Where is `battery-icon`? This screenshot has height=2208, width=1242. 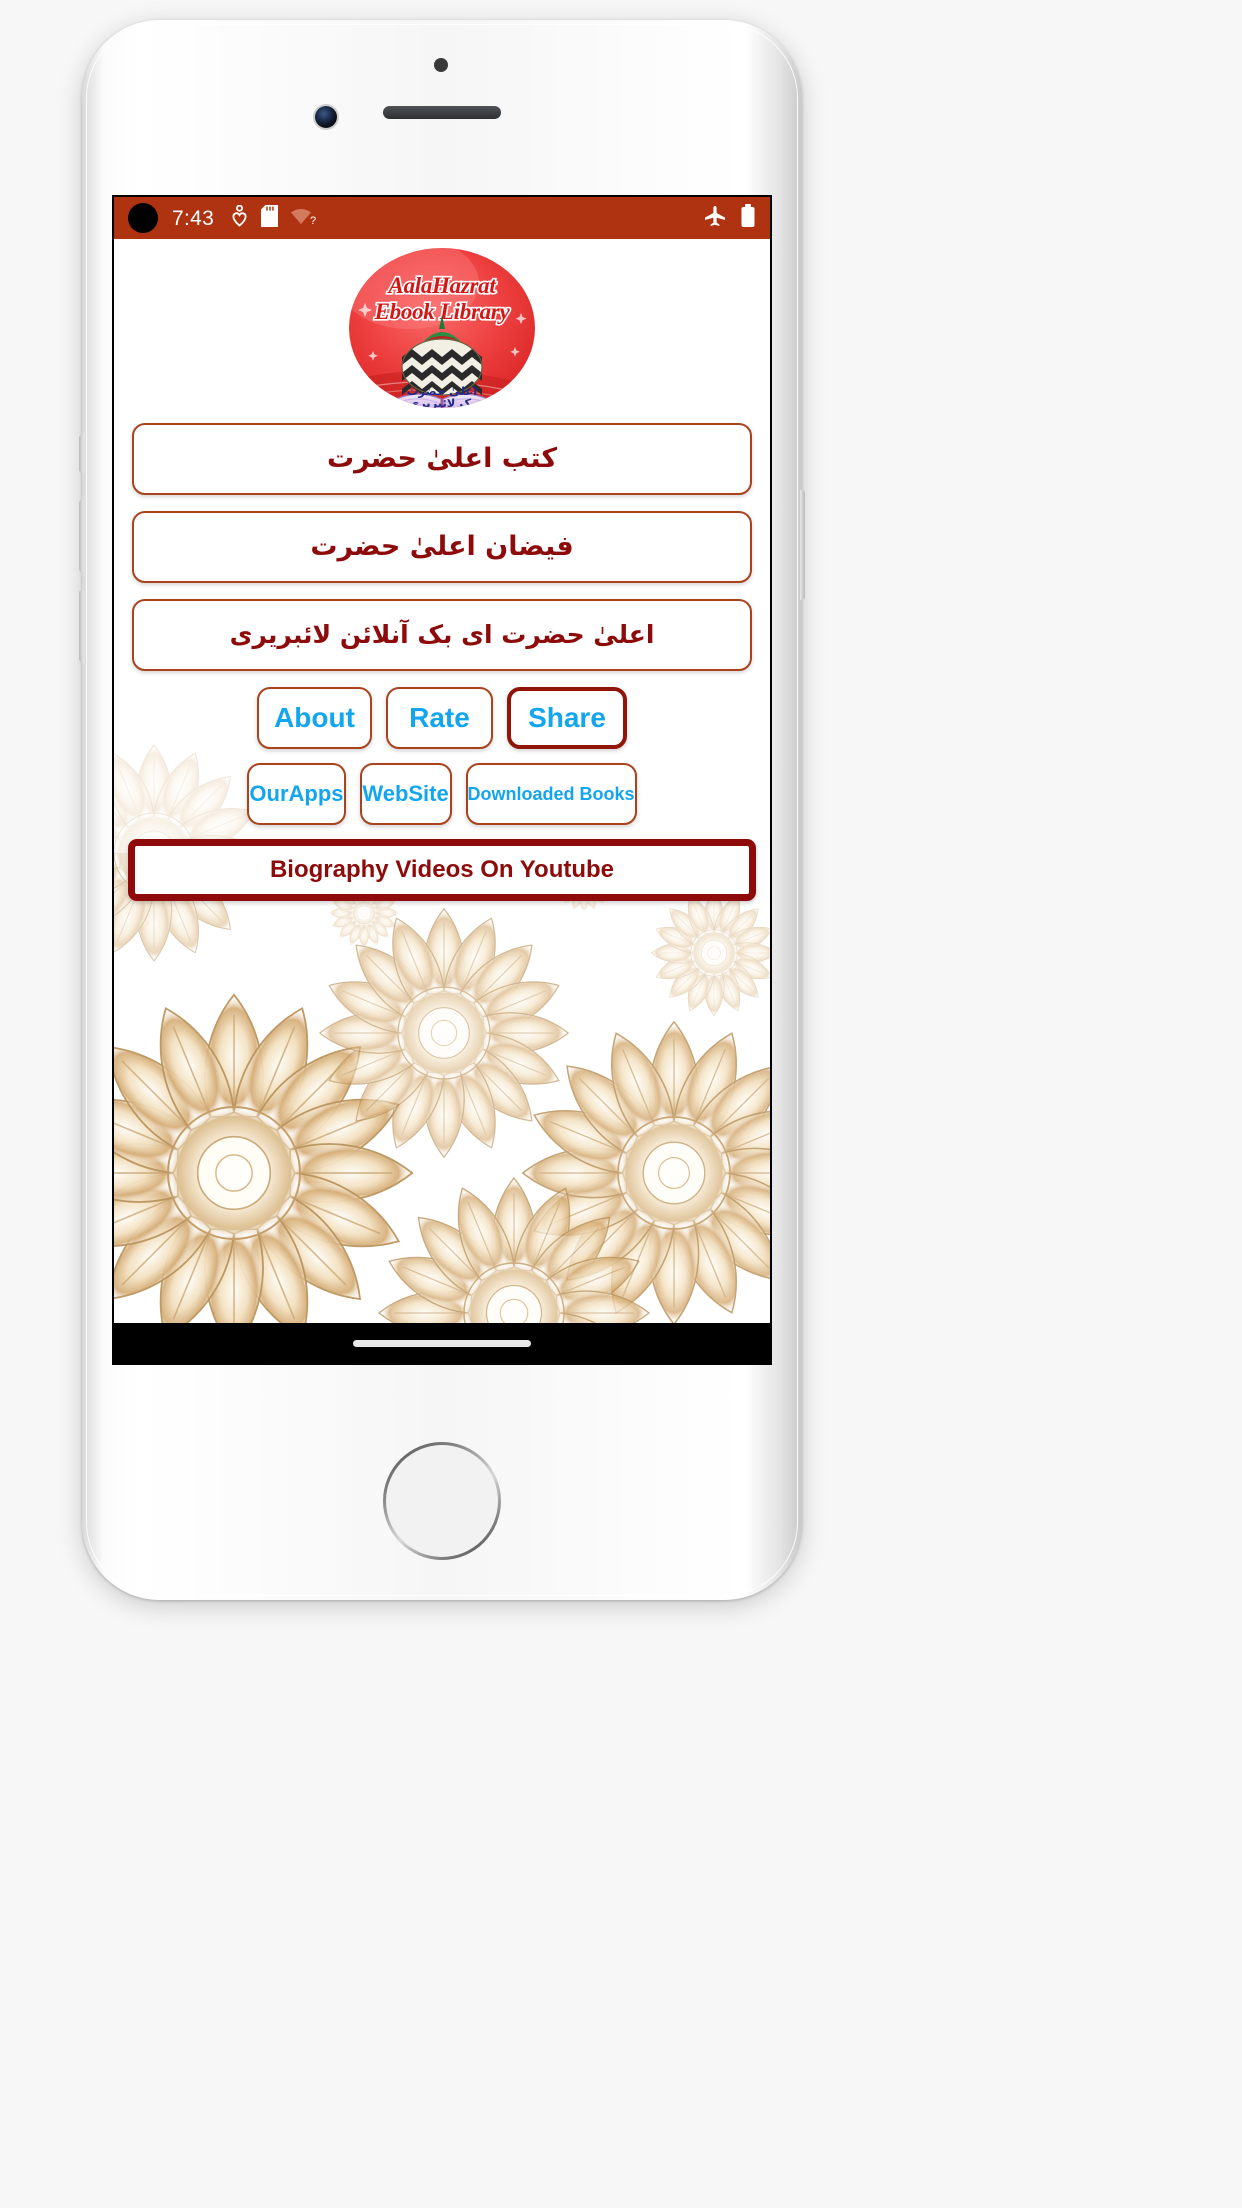 battery-icon is located at coordinates (748, 218).